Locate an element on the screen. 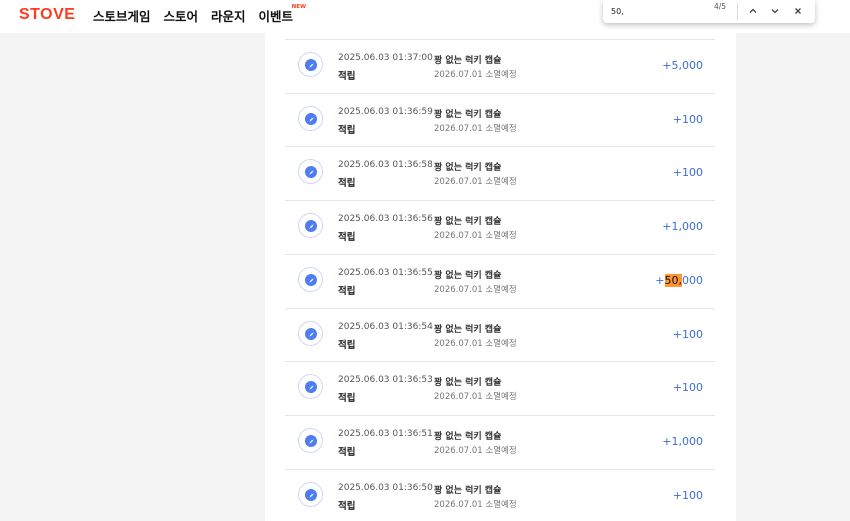  row-date: 2025.06.03 01:36:54 is located at coordinates (385, 326).